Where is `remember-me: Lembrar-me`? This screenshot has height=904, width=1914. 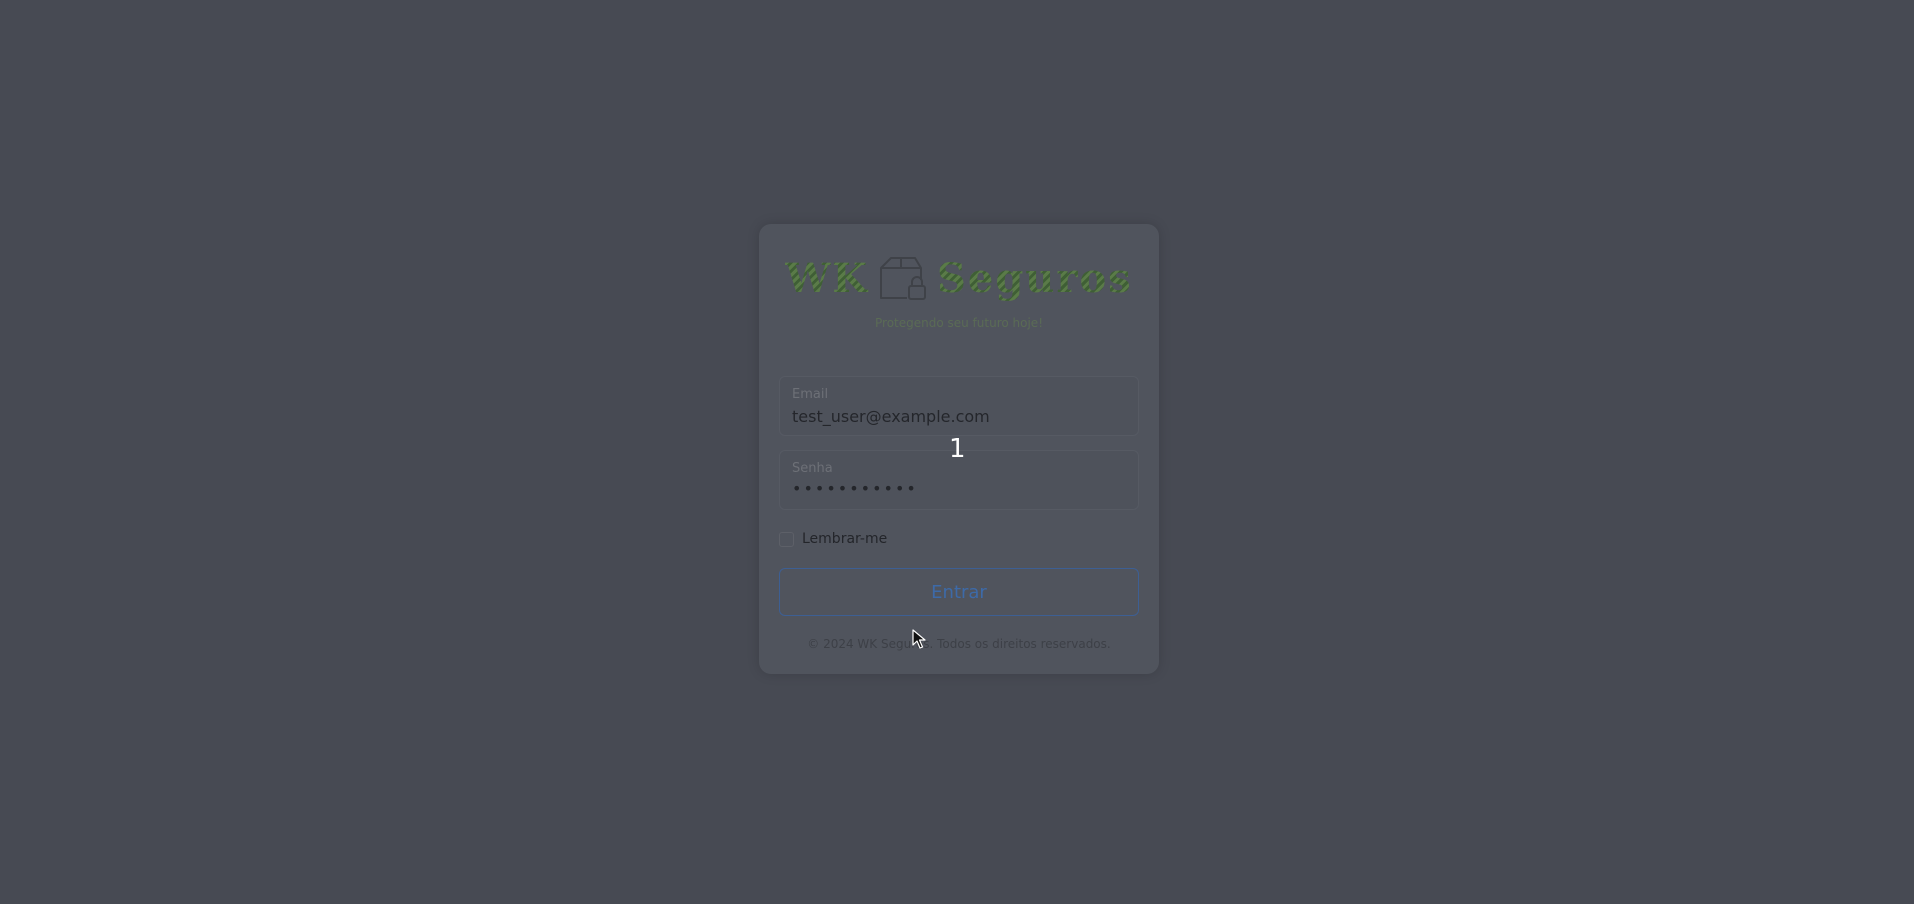 remember-me: Lembrar-me is located at coordinates (833, 539).